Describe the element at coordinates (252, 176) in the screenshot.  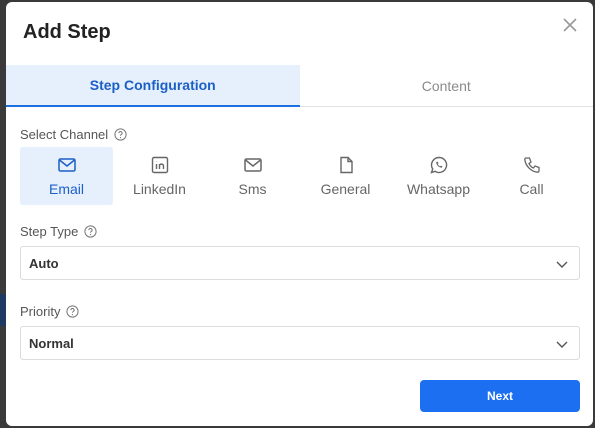
I see `channel-option-sms: Sms` at that location.